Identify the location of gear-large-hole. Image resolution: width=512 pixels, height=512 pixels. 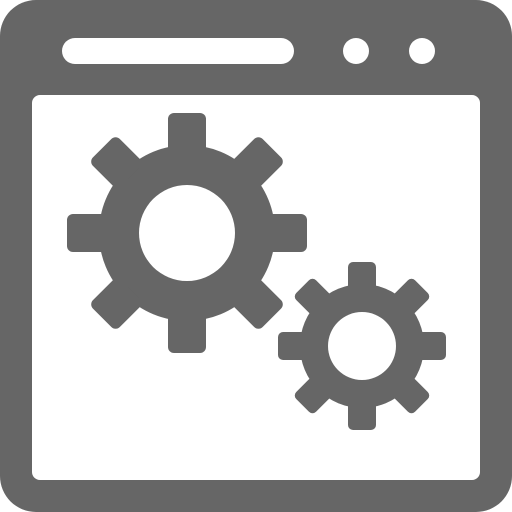
(187, 233).